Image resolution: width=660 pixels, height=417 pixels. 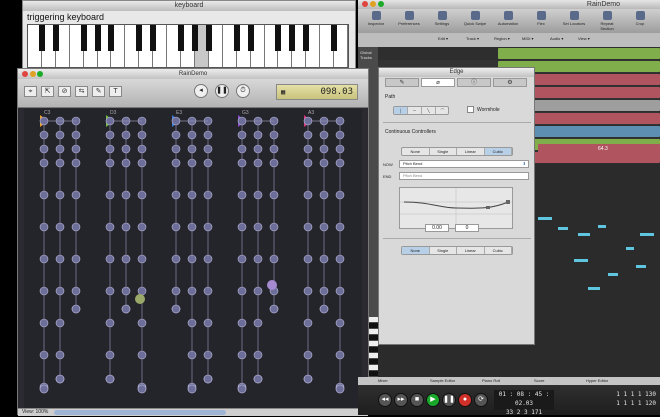 I want to click on bottom-mode-selector: None Single Linear Cubic, so click(x=457, y=250).